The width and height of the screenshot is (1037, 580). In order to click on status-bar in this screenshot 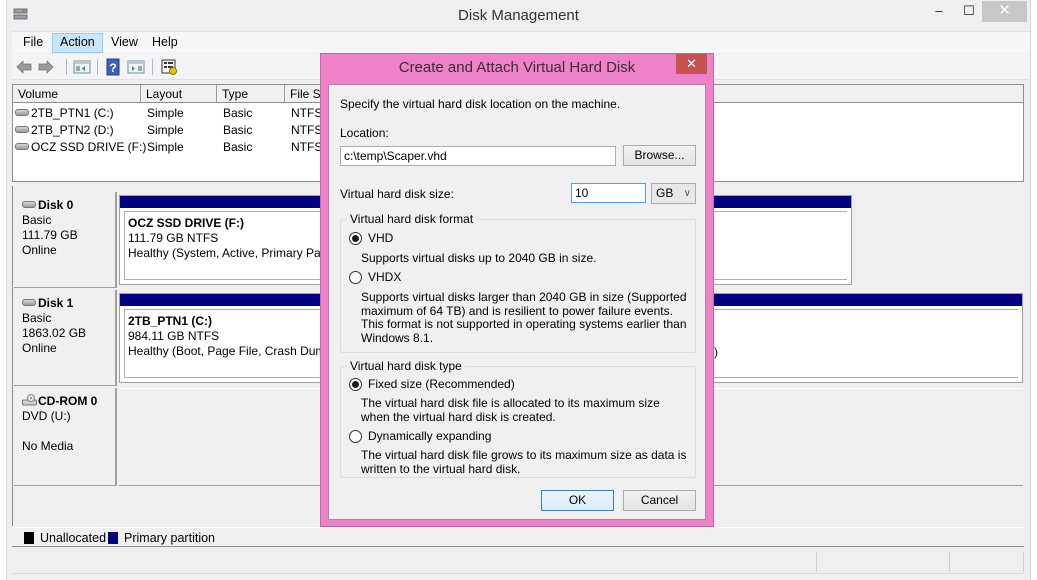, I will do `click(518, 562)`.